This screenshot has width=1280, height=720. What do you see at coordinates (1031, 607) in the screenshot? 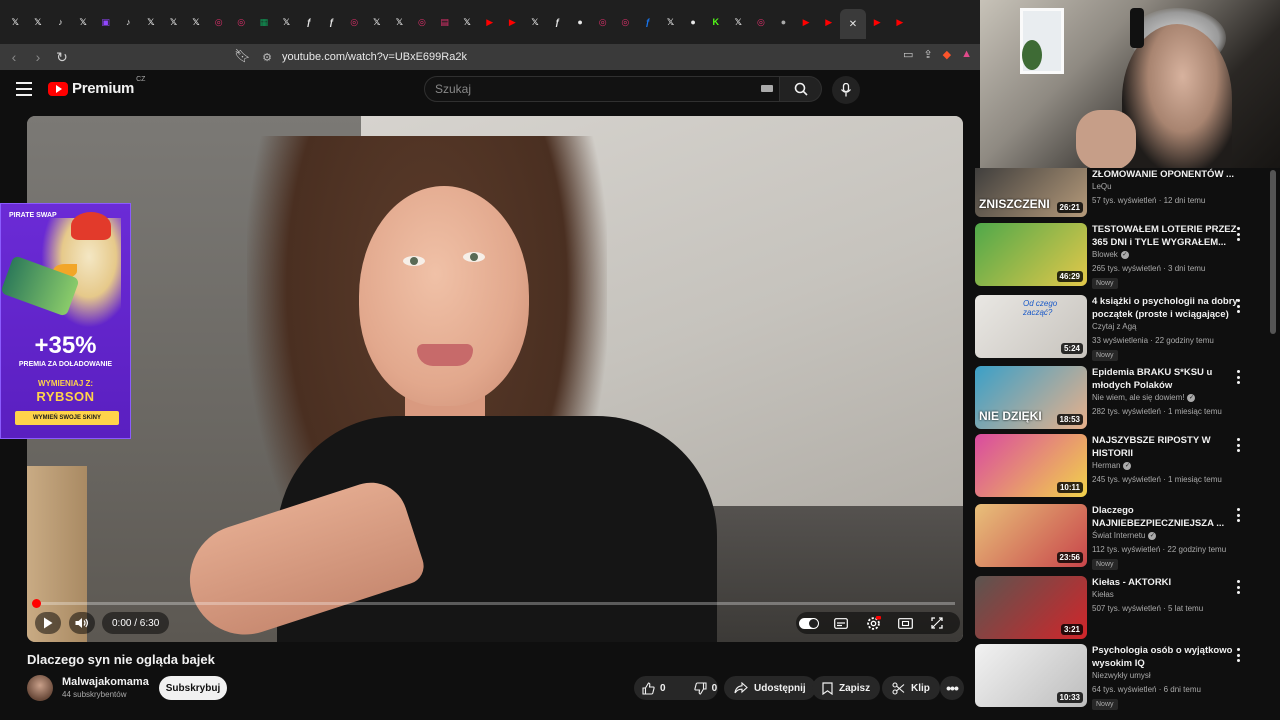
I see `video-thumbnail: 3:21` at bounding box center [1031, 607].